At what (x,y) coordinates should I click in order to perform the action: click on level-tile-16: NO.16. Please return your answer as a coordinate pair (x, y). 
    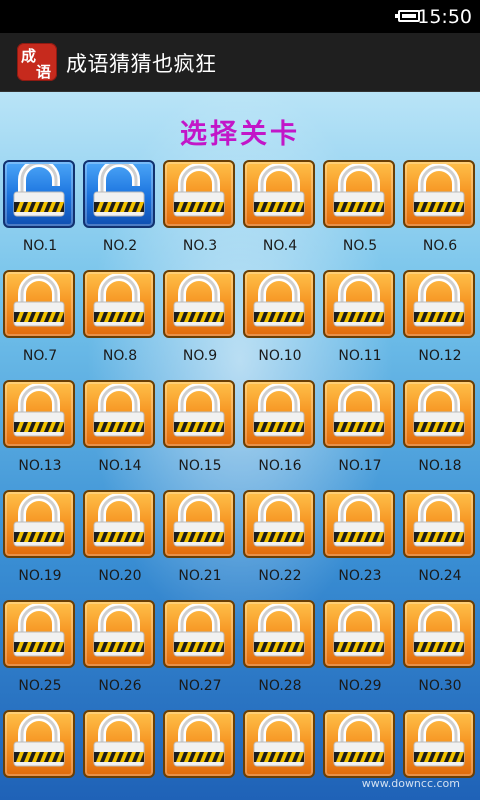
    Looking at the image, I should click on (282, 435).